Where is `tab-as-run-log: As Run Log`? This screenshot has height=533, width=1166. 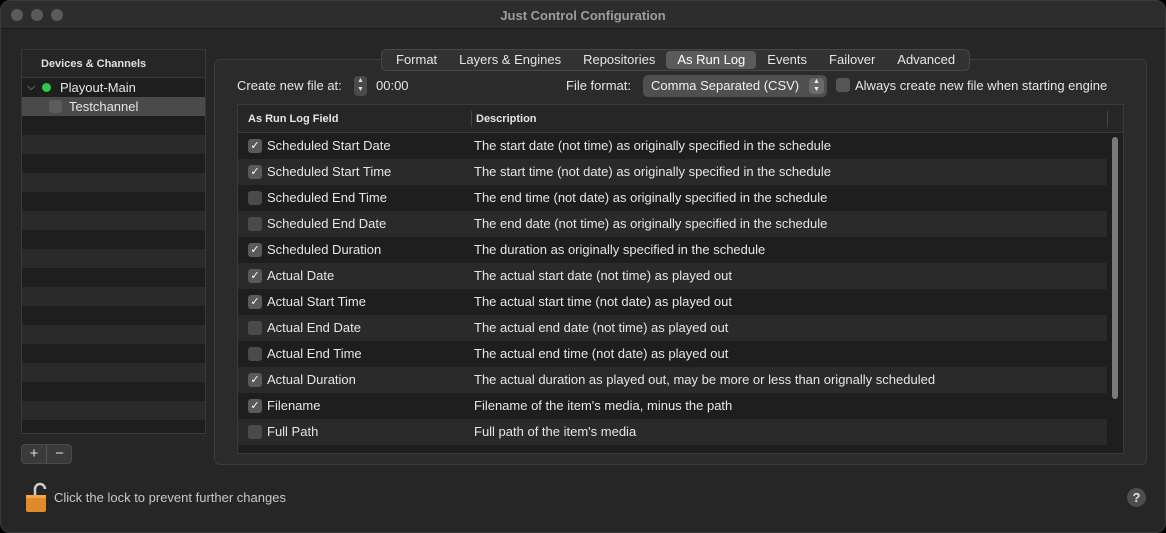 tab-as-run-log: As Run Log is located at coordinates (711, 60).